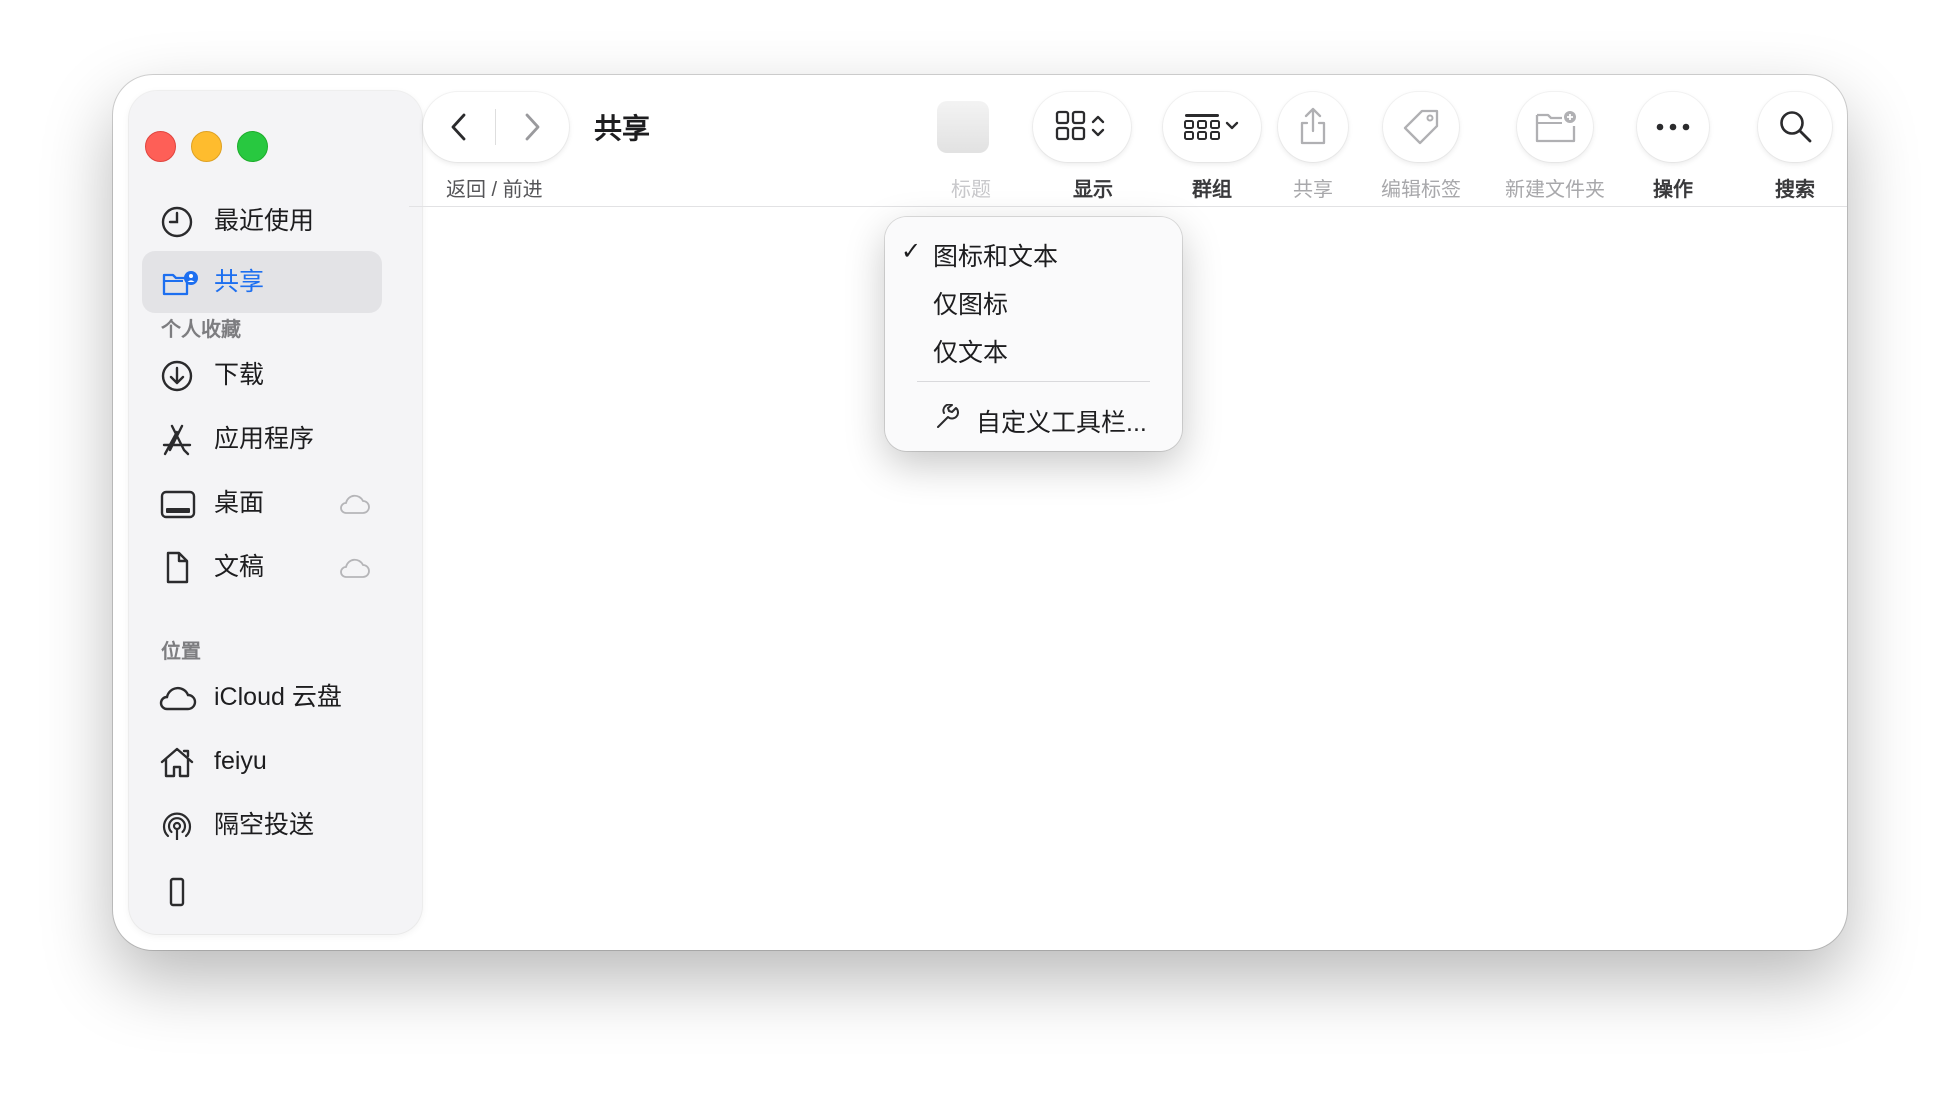  I want to click on forward-button, so click(532, 127).